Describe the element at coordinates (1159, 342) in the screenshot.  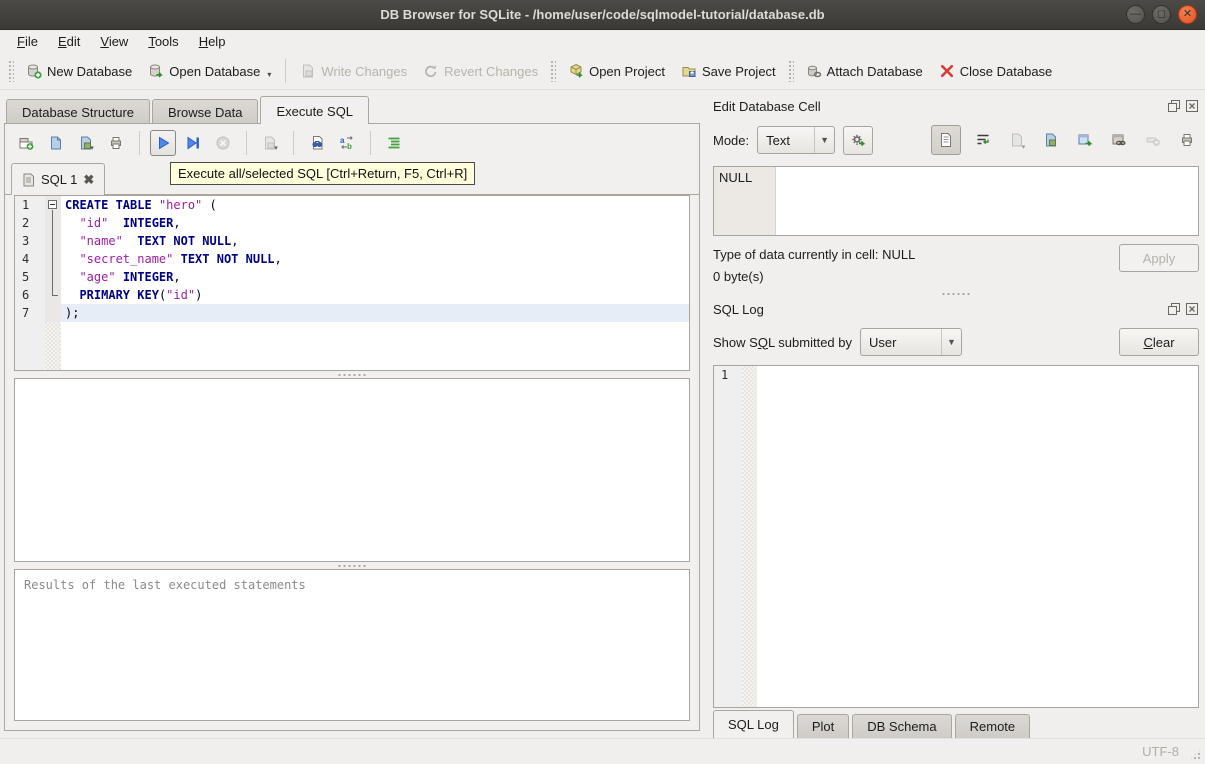
I see `clear-button: Clear` at that location.